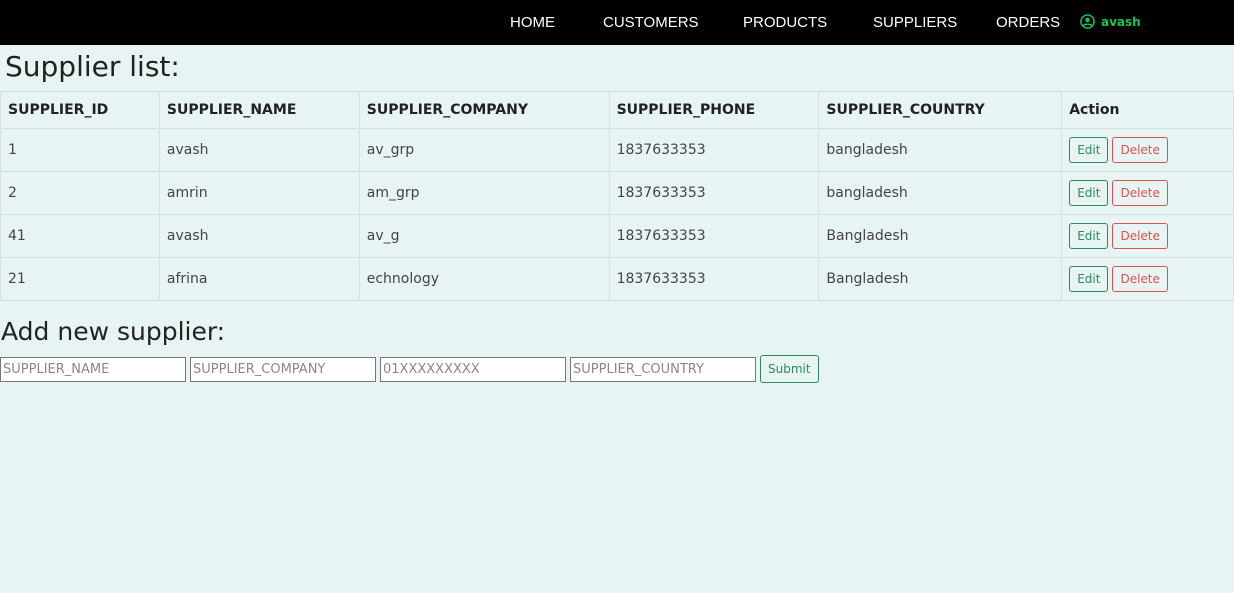 The width and height of the screenshot is (1234, 593). Describe the element at coordinates (663, 369) in the screenshot. I see `supplier-country-input` at that location.